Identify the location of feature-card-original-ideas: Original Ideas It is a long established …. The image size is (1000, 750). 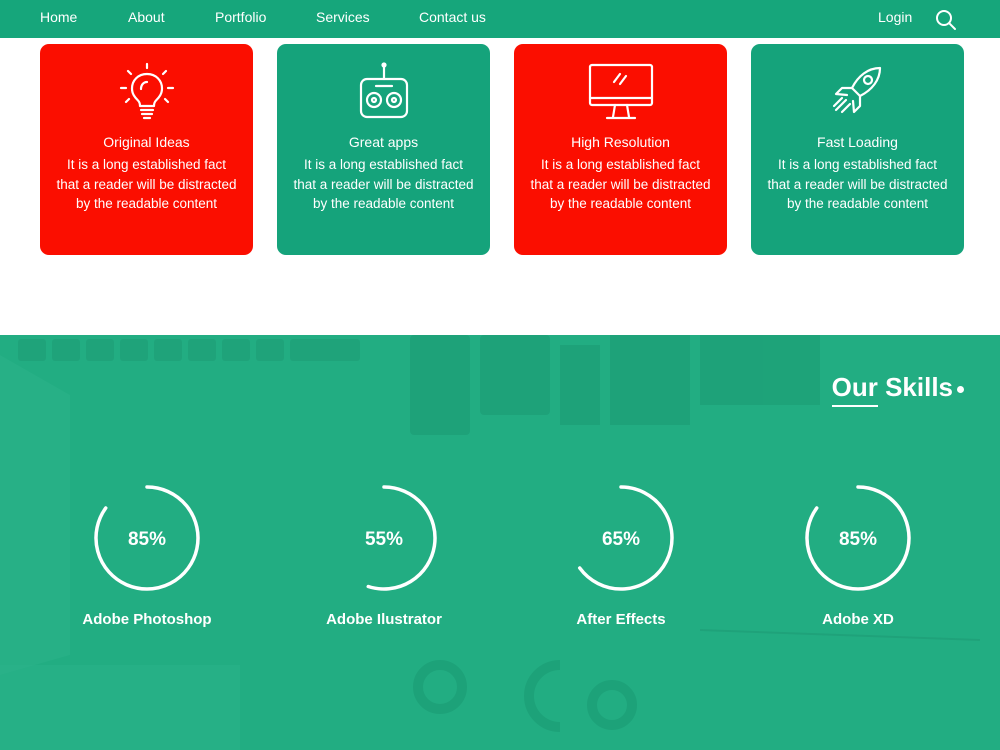
(146, 149).